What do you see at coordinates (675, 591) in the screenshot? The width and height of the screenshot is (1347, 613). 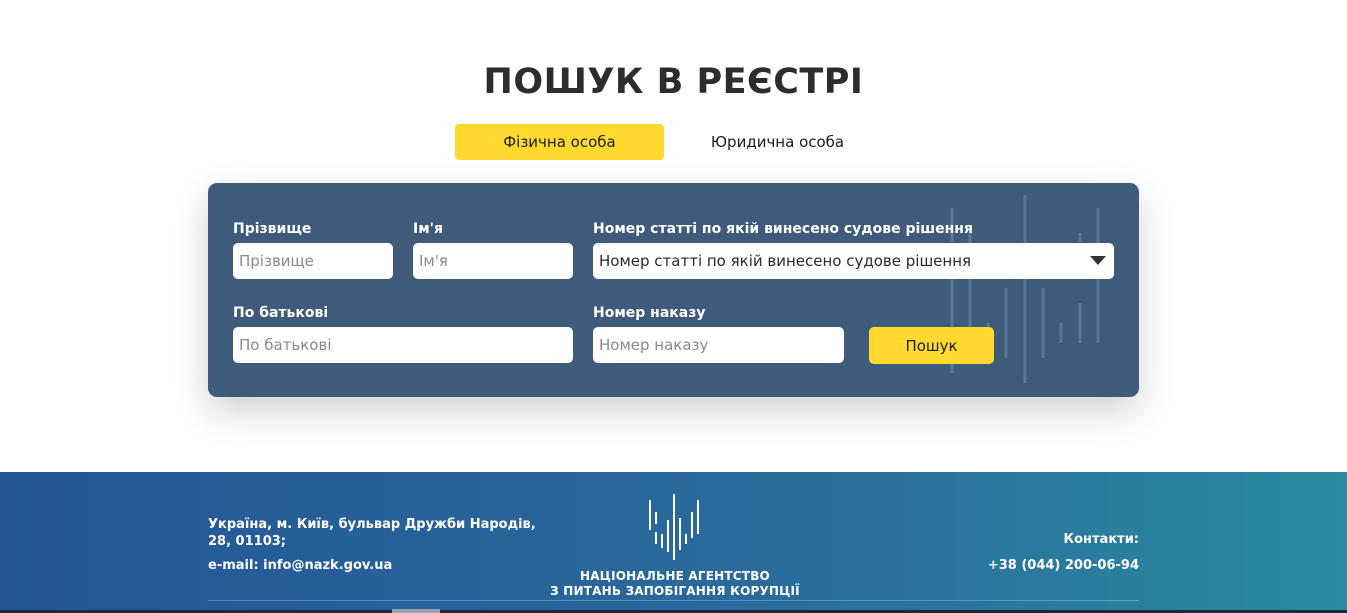 I see `org-line-2: З ПИТАНЬ ЗАПОБІГАННЯ КОРУПЦІЇ` at bounding box center [675, 591].